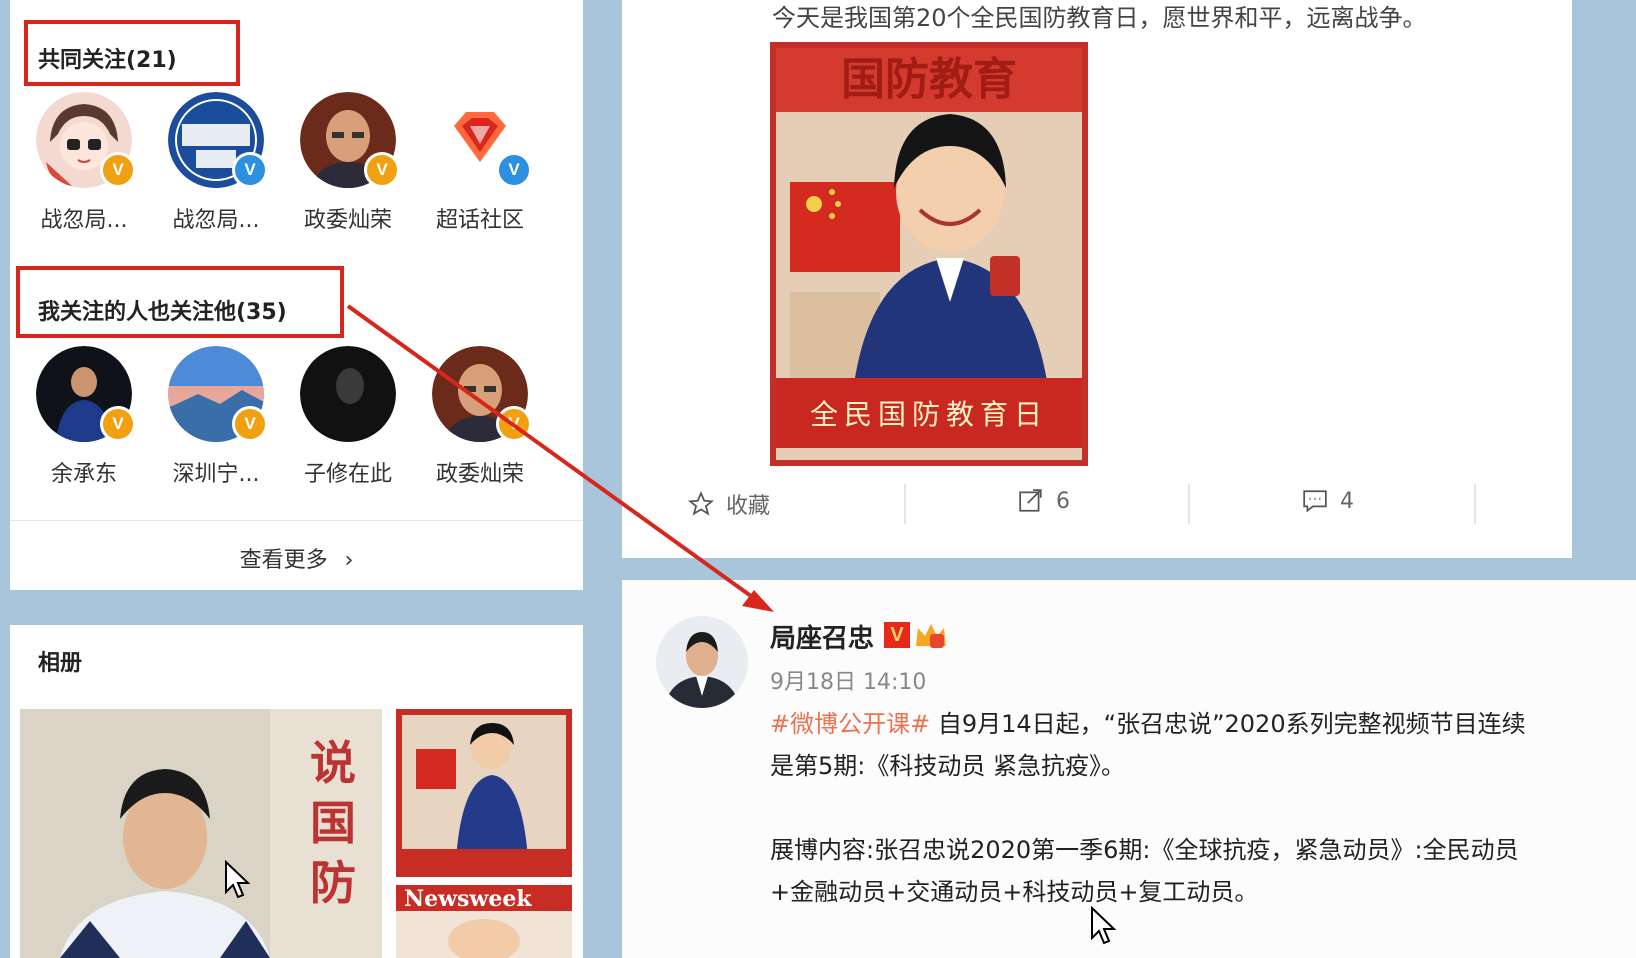 The width and height of the screenshot is (1636, 958). I want to click on poster-banner: 全民国防教育日, so click(929, 414).